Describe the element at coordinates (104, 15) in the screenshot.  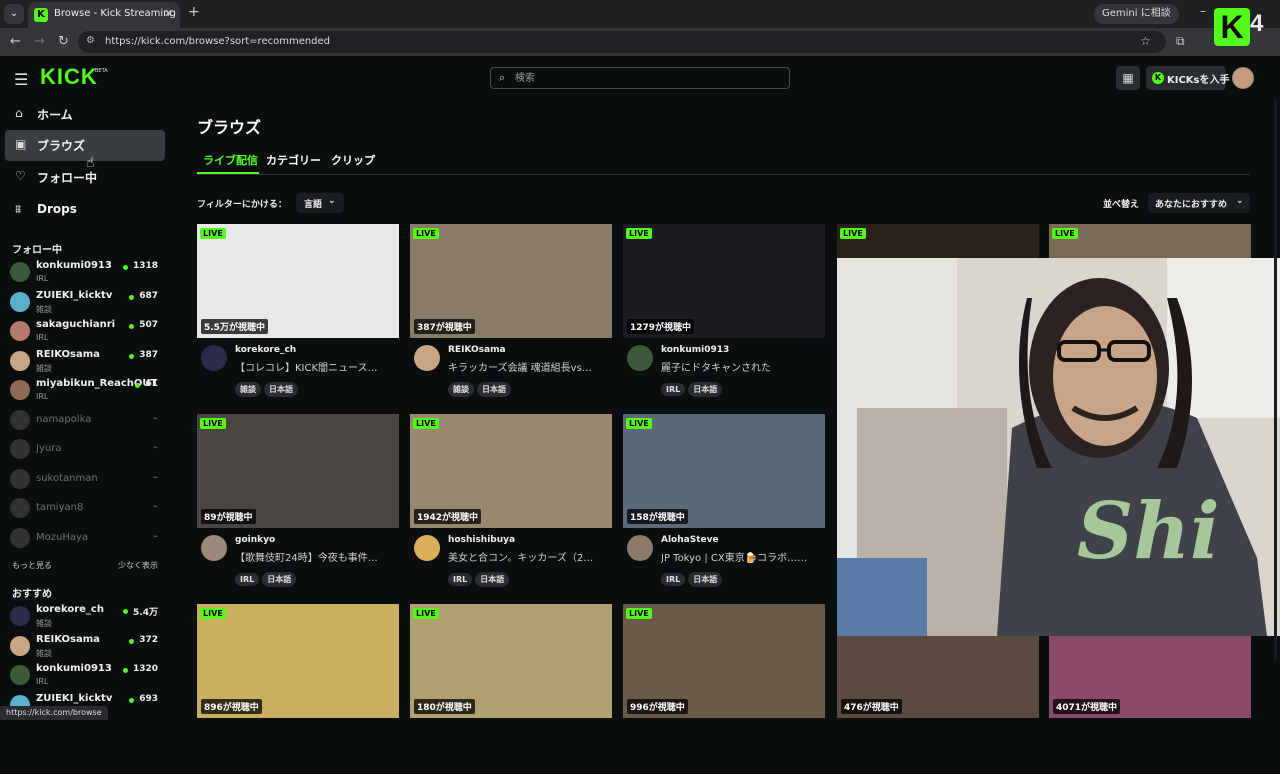
I see `browser-tab: K Browse - Kick Streaming ✕` at that location.